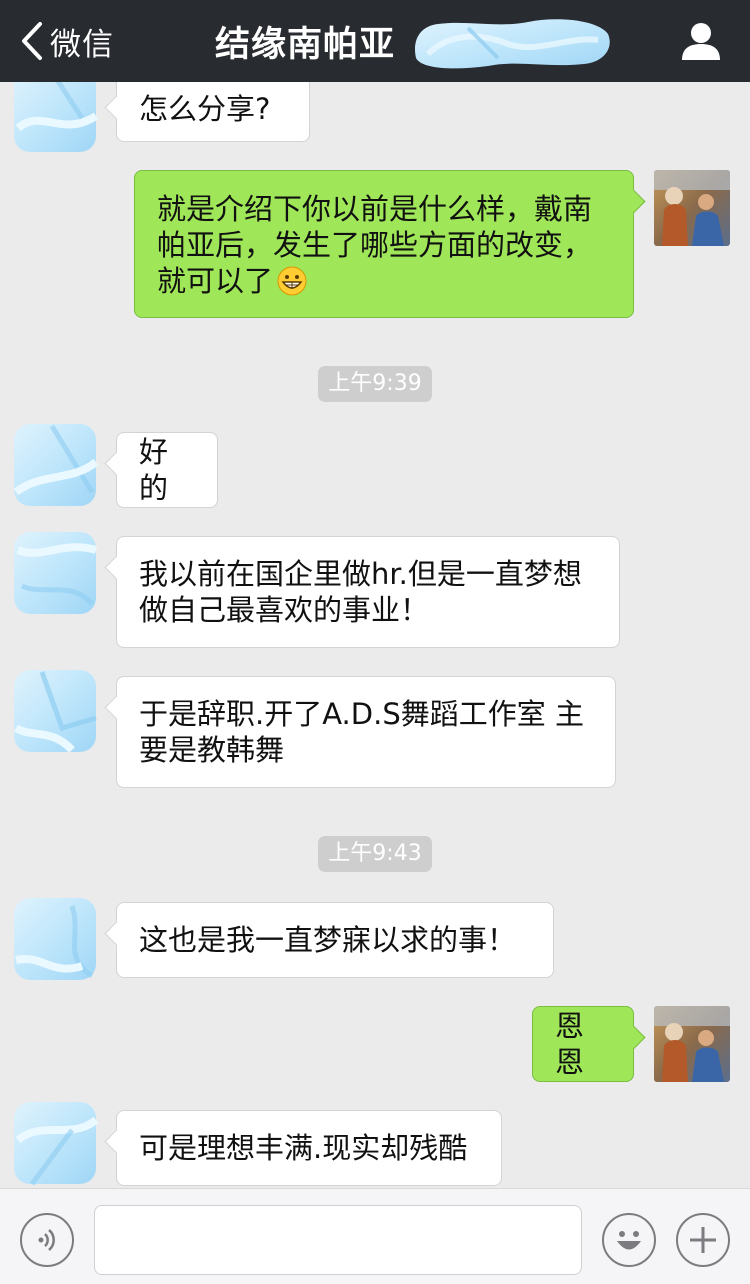  What do you see at coordinates (303, 1148) in the screenshot?
I see `message-text: 可是理想丰满.现实却残酷` at bounding box center [303, 1148].